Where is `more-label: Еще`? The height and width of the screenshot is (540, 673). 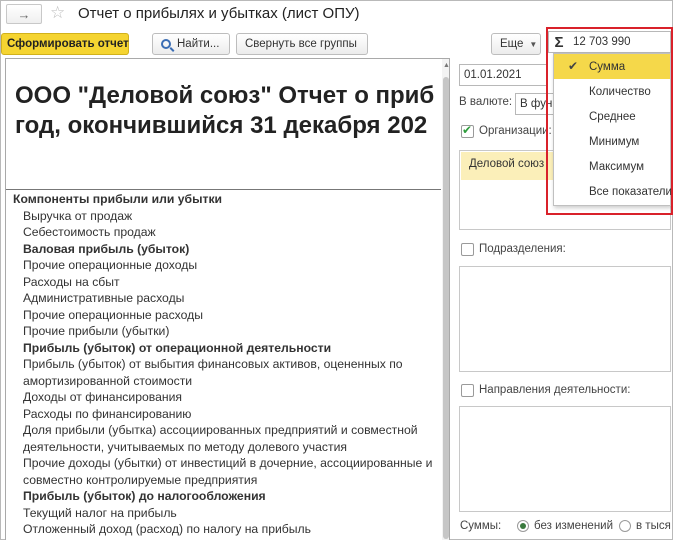 more-label: Еще is located at coordinates (512, 44).